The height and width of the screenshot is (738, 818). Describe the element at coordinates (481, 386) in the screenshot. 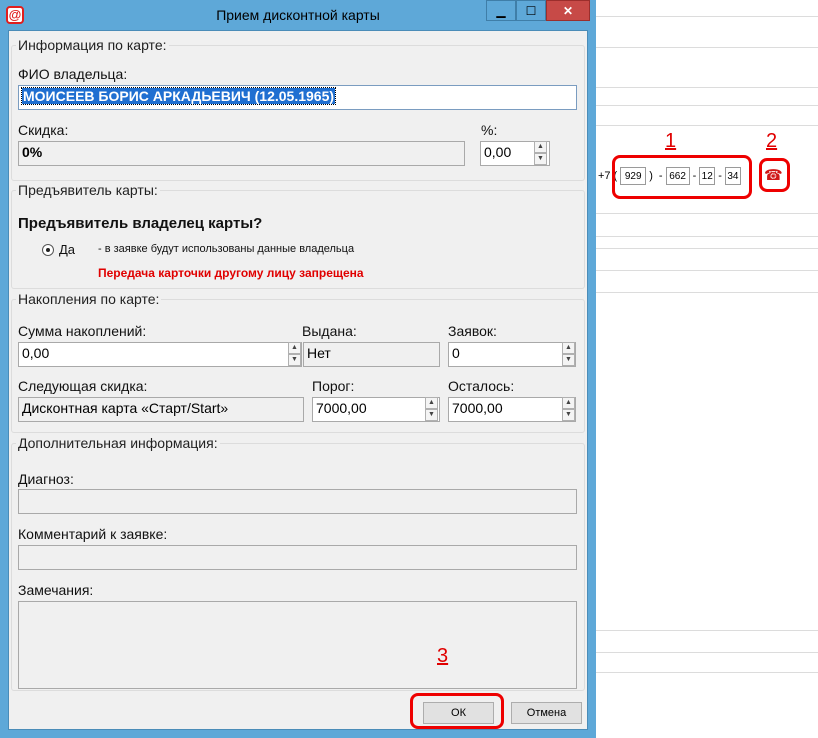

I see `remaining-label: Осталось:` at that location.